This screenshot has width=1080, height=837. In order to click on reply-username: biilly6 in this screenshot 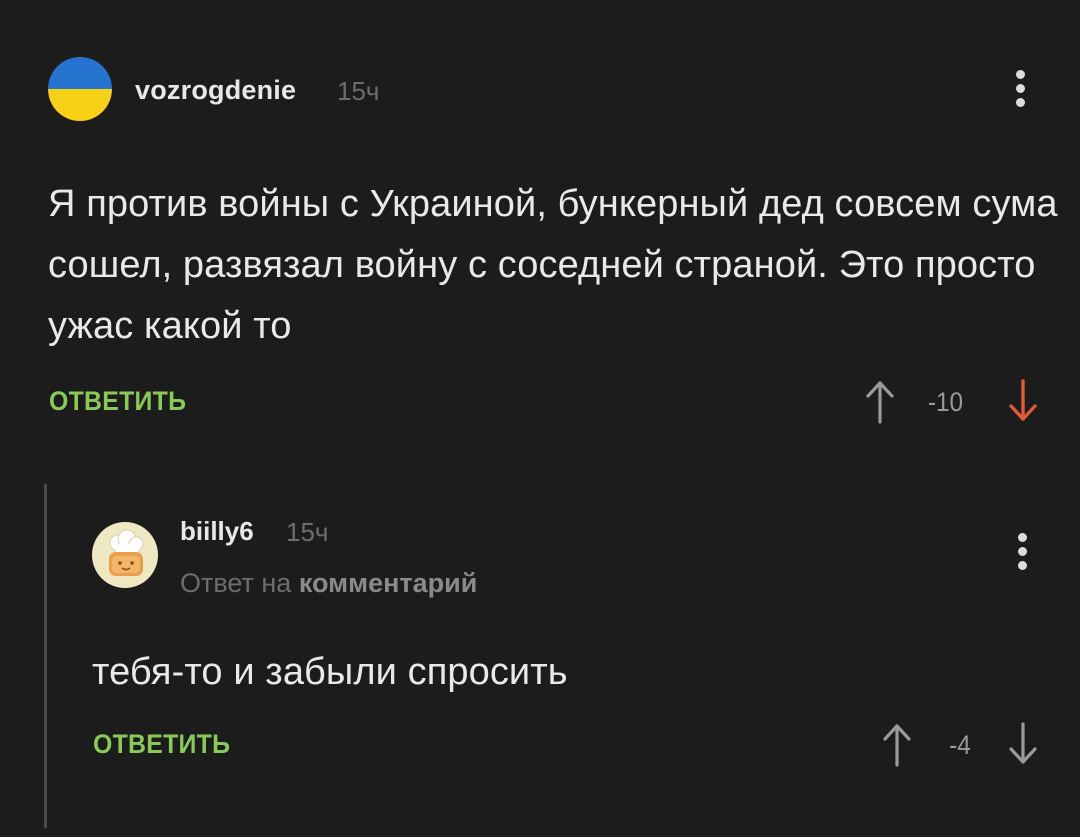, I will do `click(217, 531)`.